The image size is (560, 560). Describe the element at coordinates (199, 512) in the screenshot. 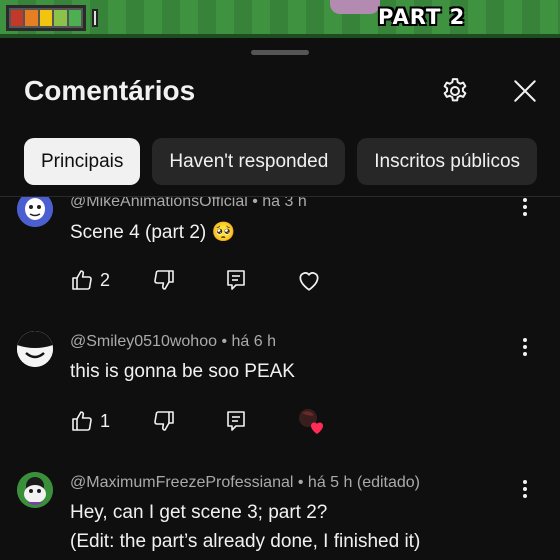

I see `comment-text: Hey, can I get scene 3; part 2?` at that location.